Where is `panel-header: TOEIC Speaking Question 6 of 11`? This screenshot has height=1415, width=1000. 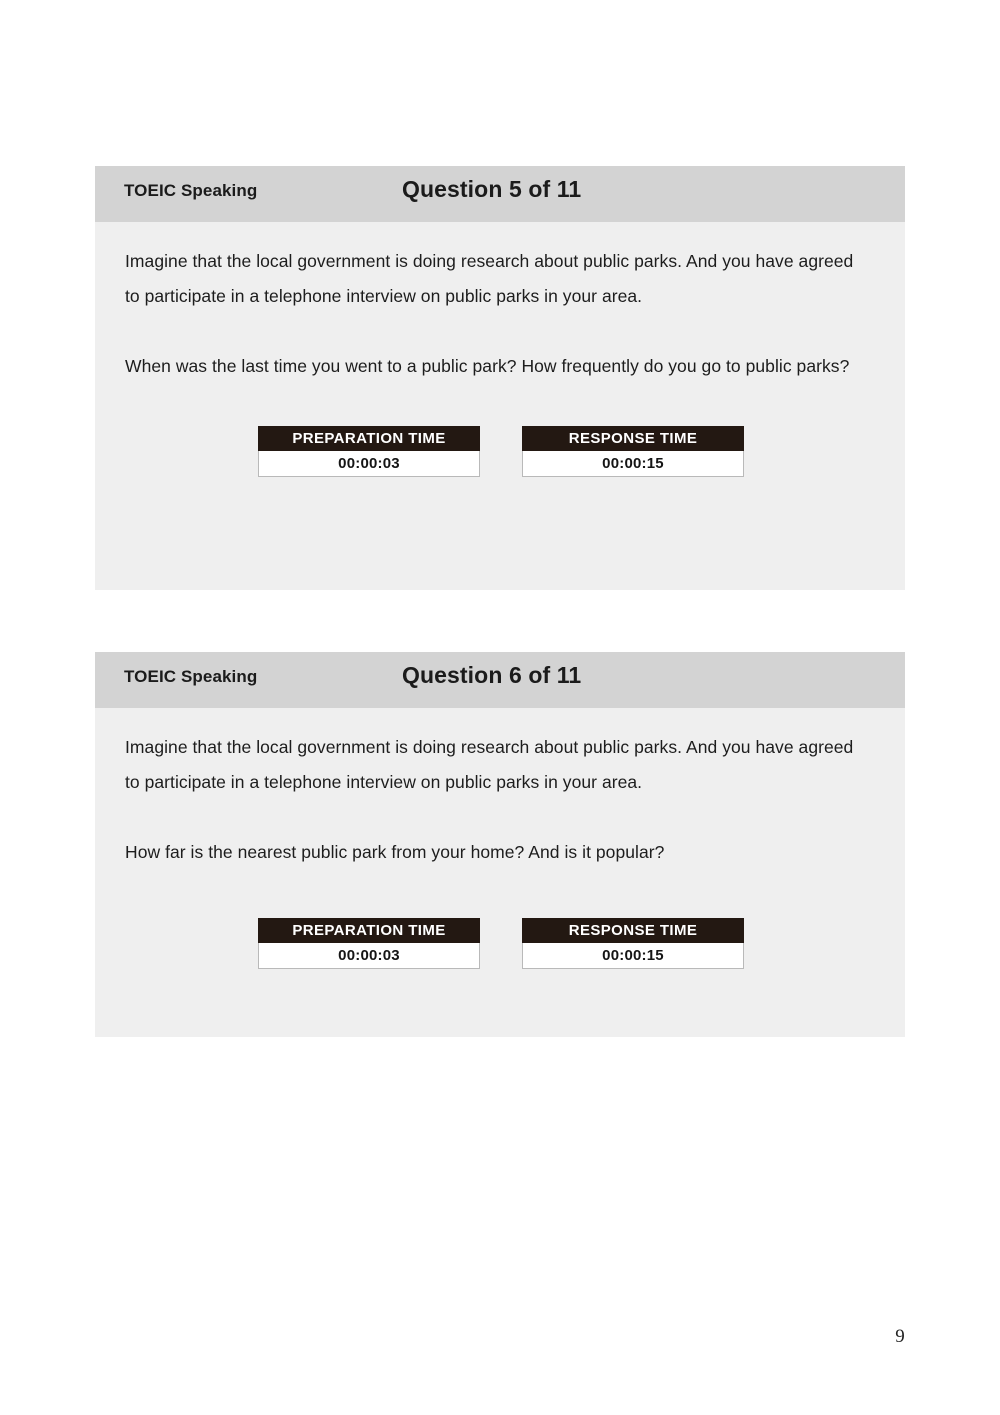
panel-header: TOEIC Speaking Question 6 of 11 is located at coordinates (500, 680).